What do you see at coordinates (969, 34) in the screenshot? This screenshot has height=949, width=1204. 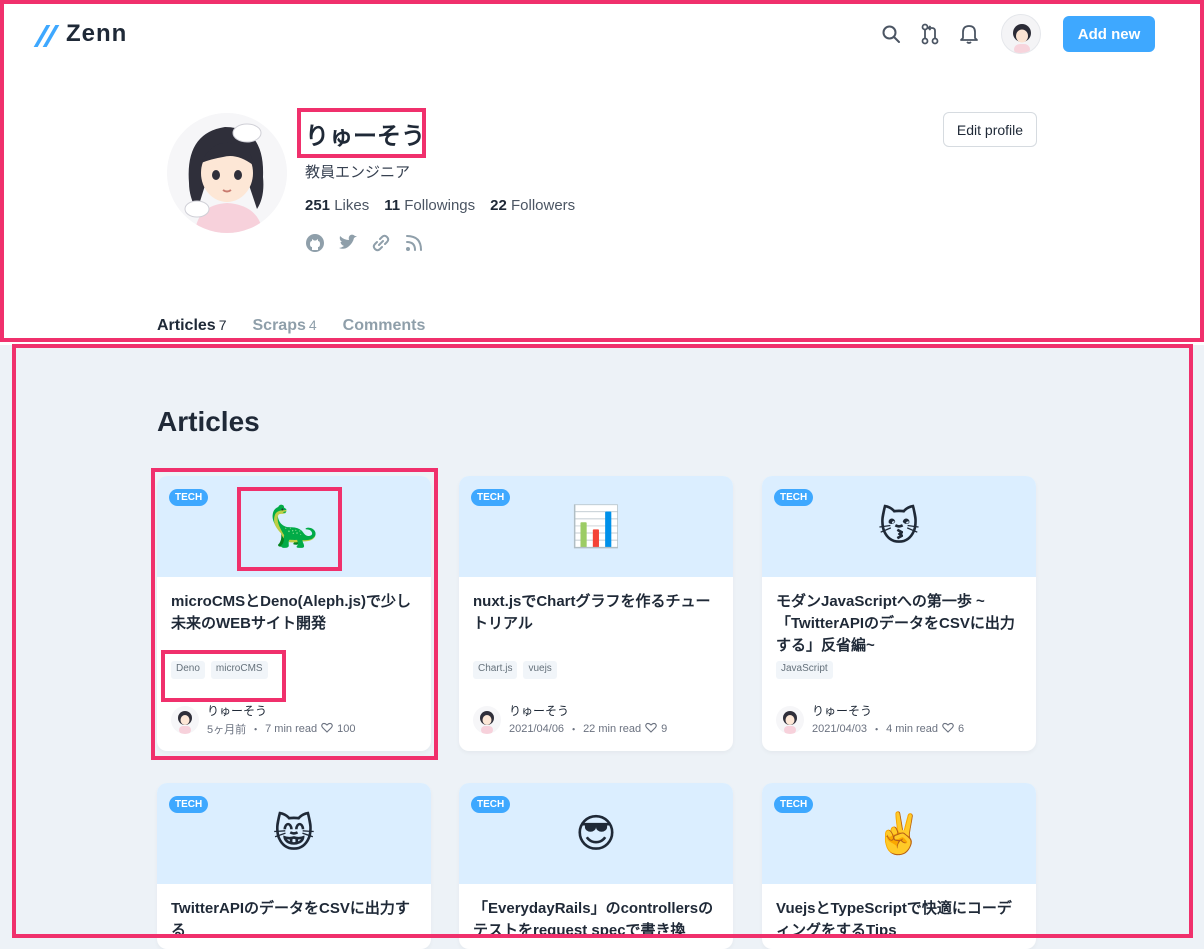 I see `bell-icon` at bounding box center [969, 34].